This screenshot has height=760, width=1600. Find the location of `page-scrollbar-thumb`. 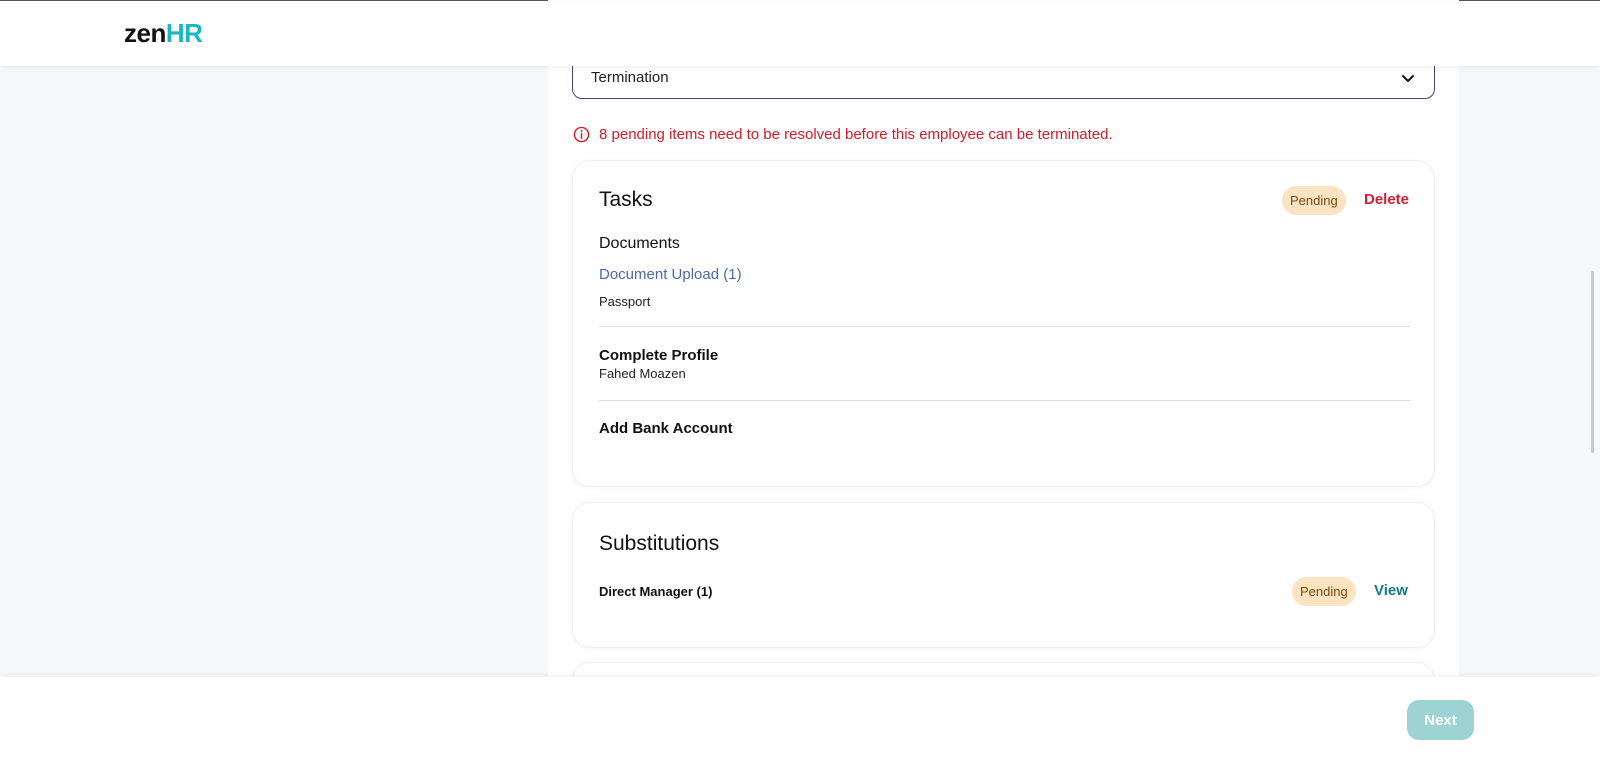

page-scrollbar-thumb is located at coordinates (1592, 362).